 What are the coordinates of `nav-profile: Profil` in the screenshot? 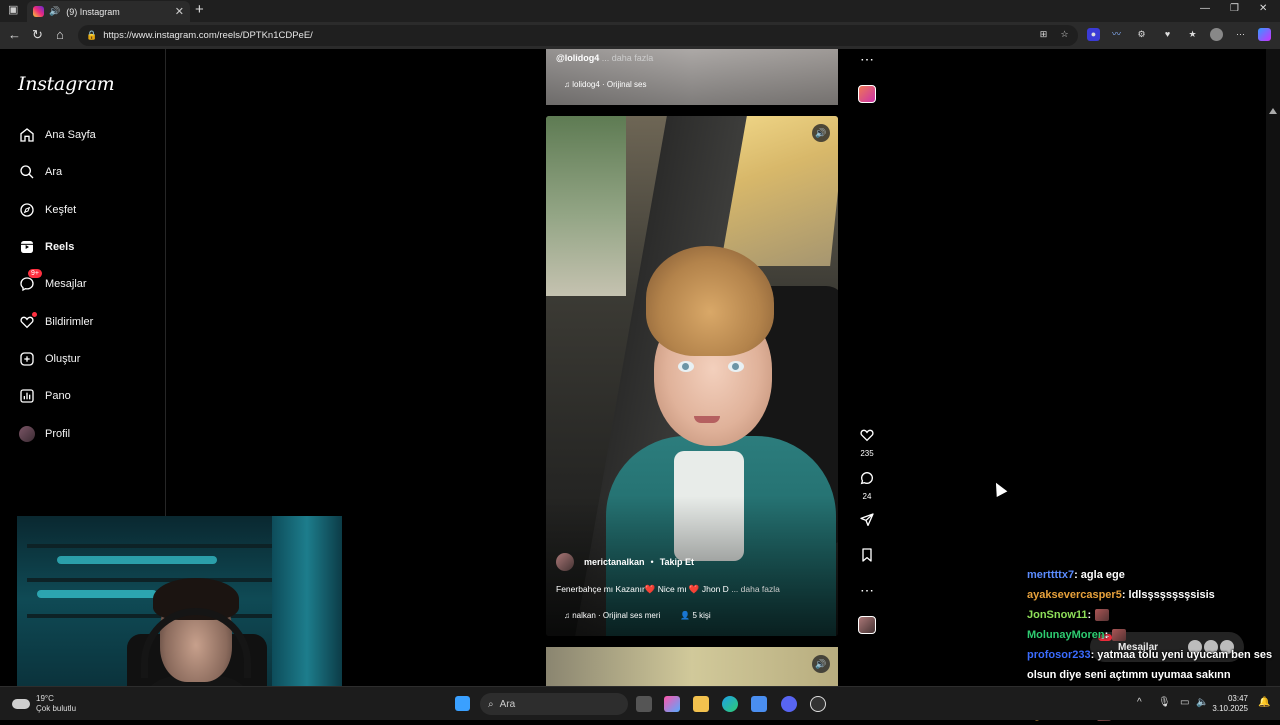 It's located at (44, 434).